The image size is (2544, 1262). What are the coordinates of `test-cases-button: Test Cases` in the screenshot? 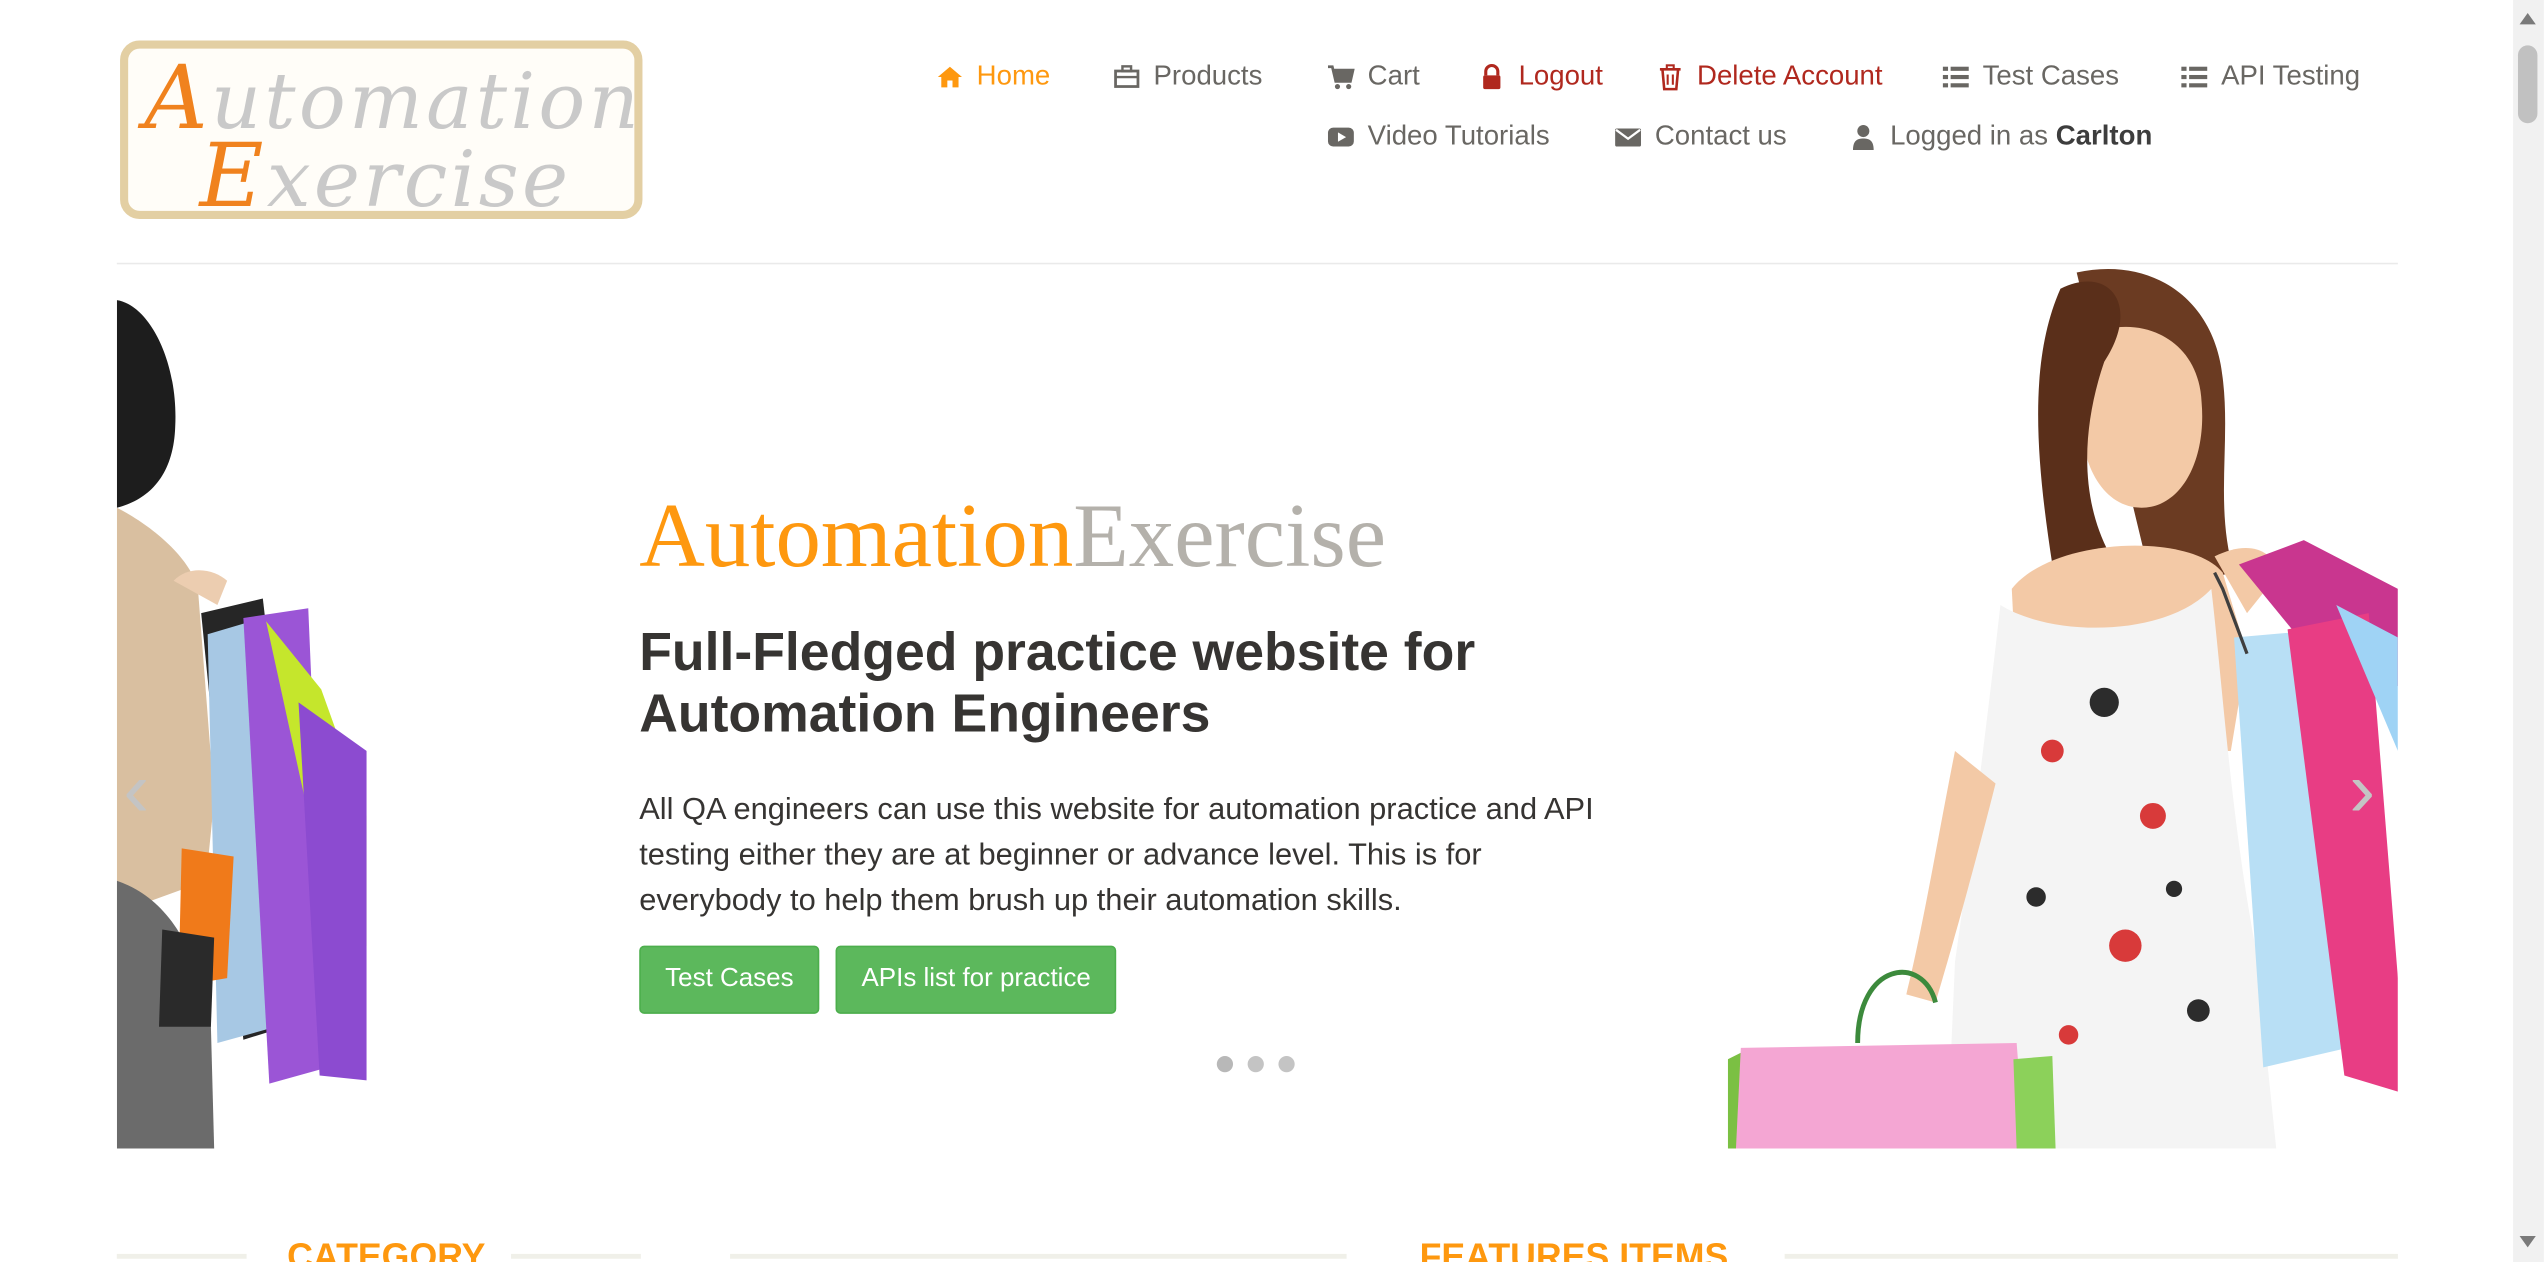 It's located at (729, 979).